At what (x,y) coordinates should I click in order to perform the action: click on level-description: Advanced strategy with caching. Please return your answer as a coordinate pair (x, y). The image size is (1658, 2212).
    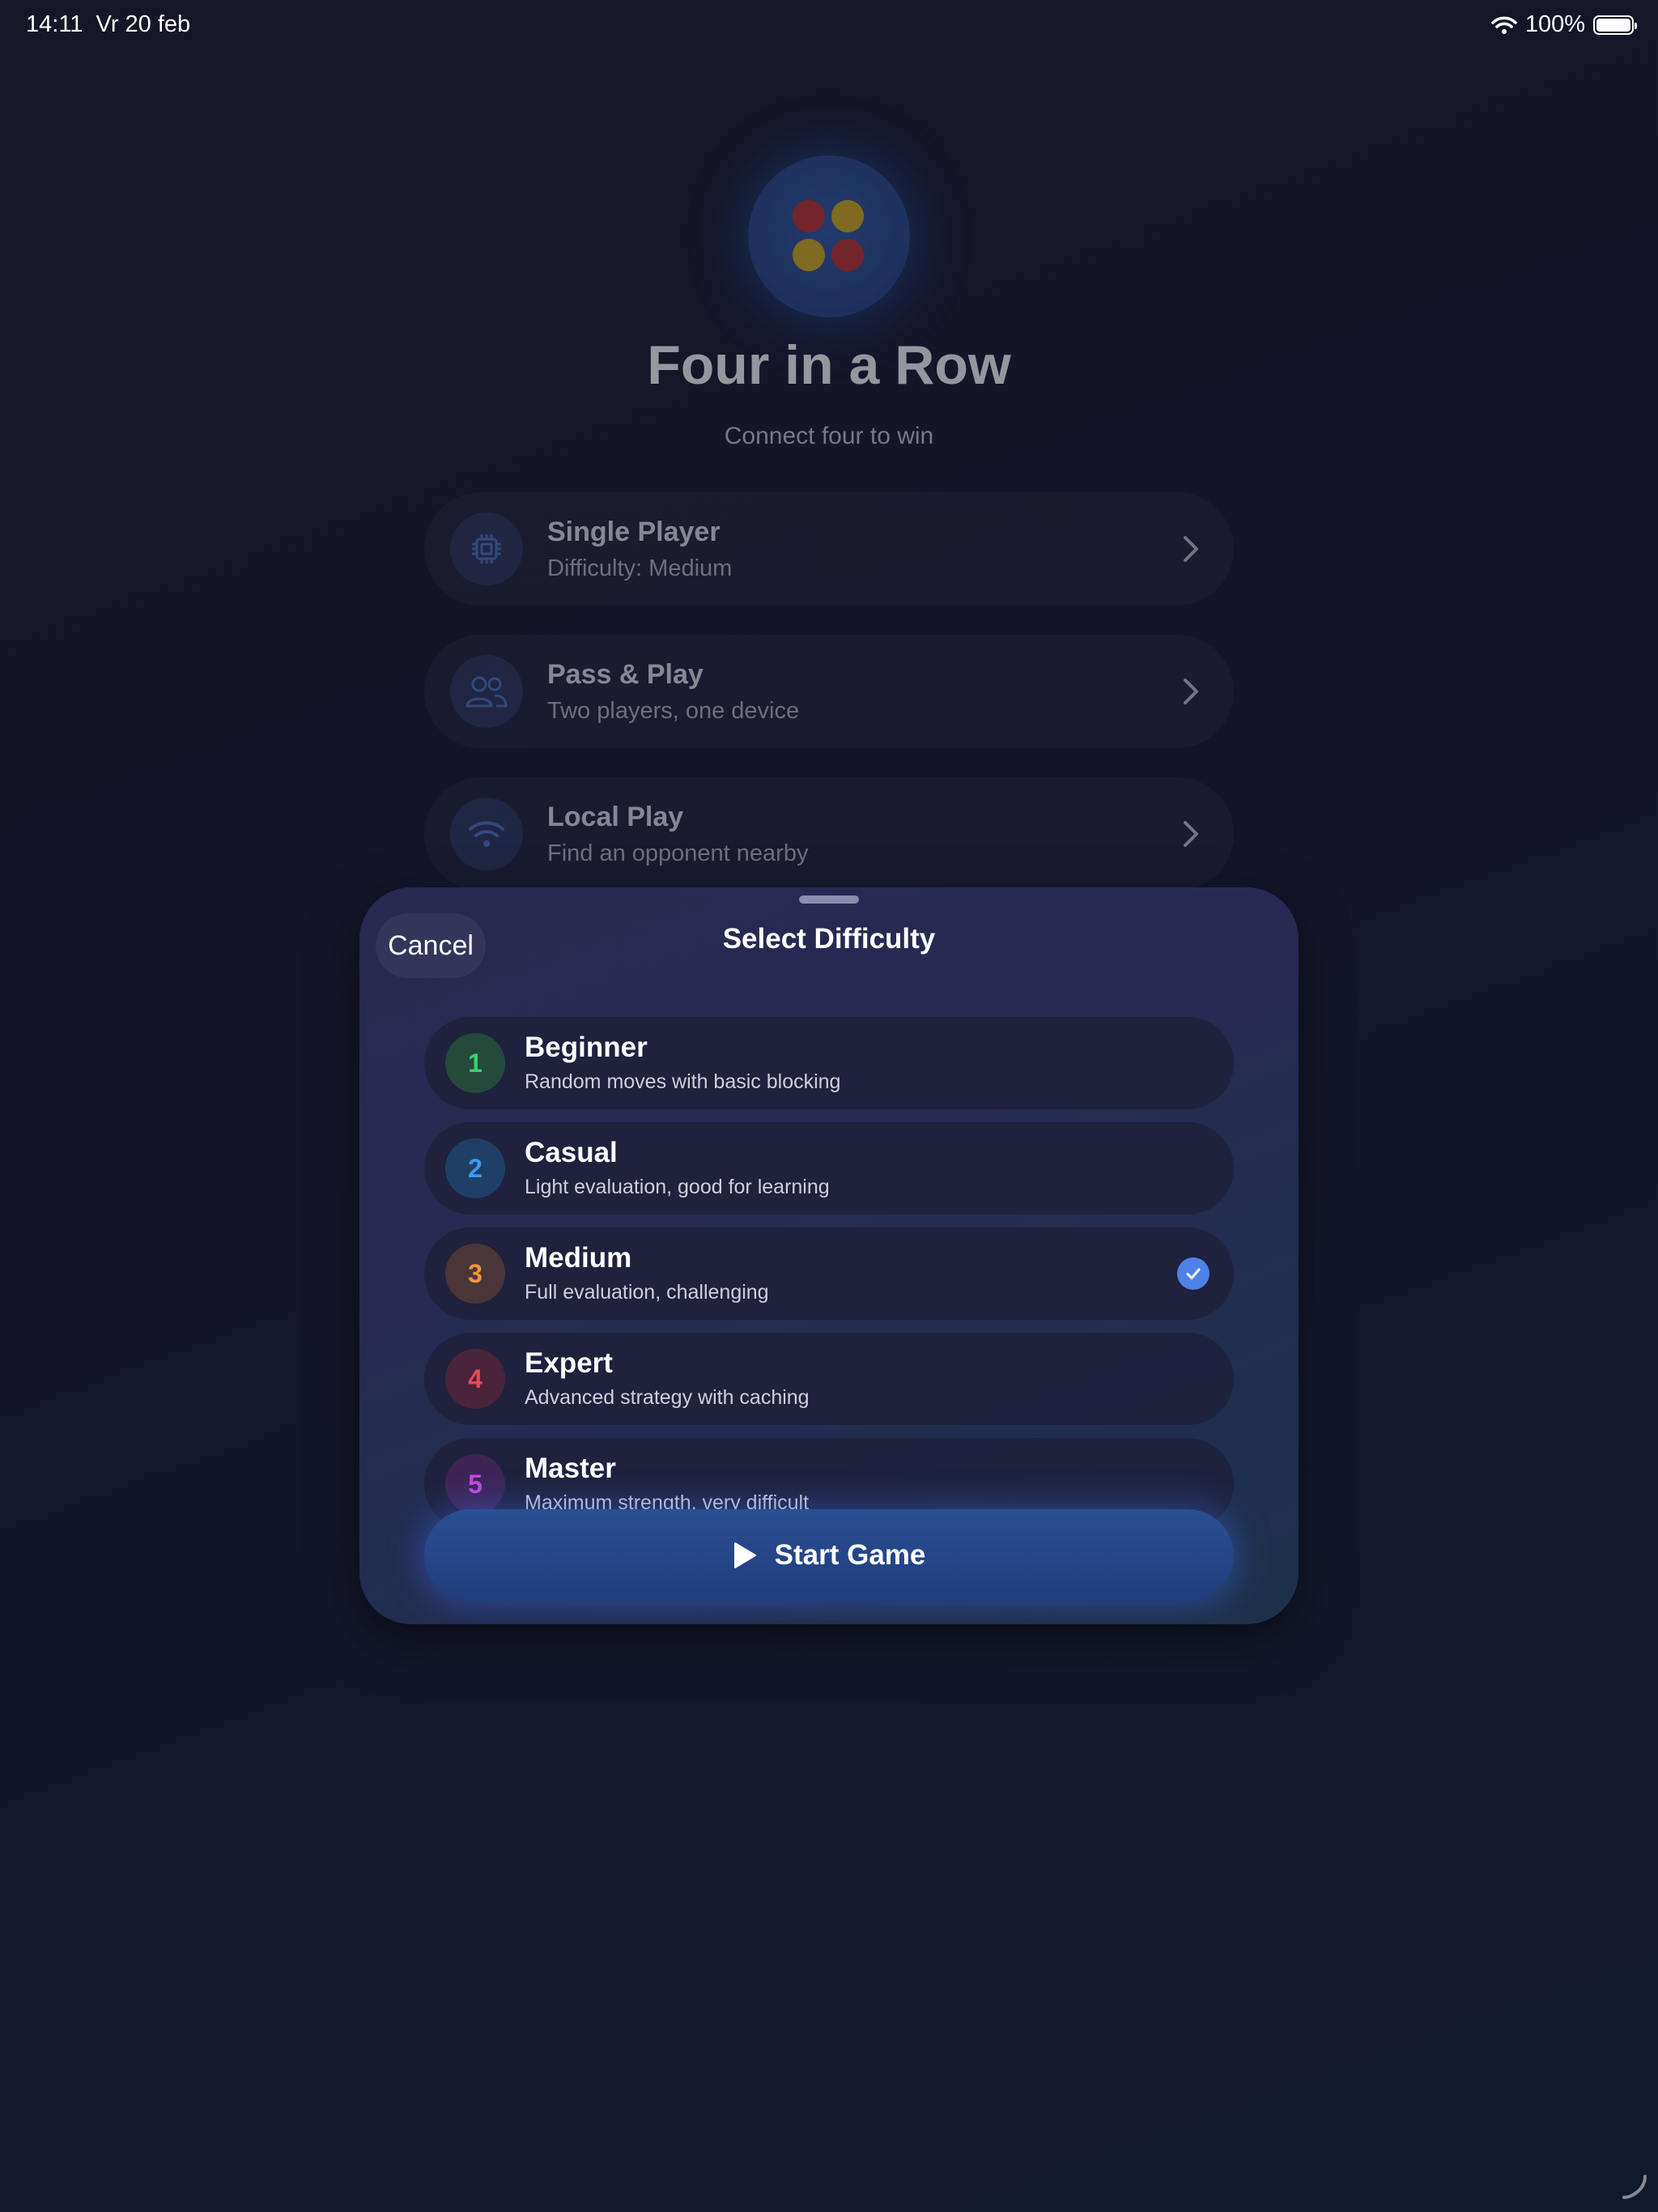
    Looking at the image, I should click on (667, 1398).